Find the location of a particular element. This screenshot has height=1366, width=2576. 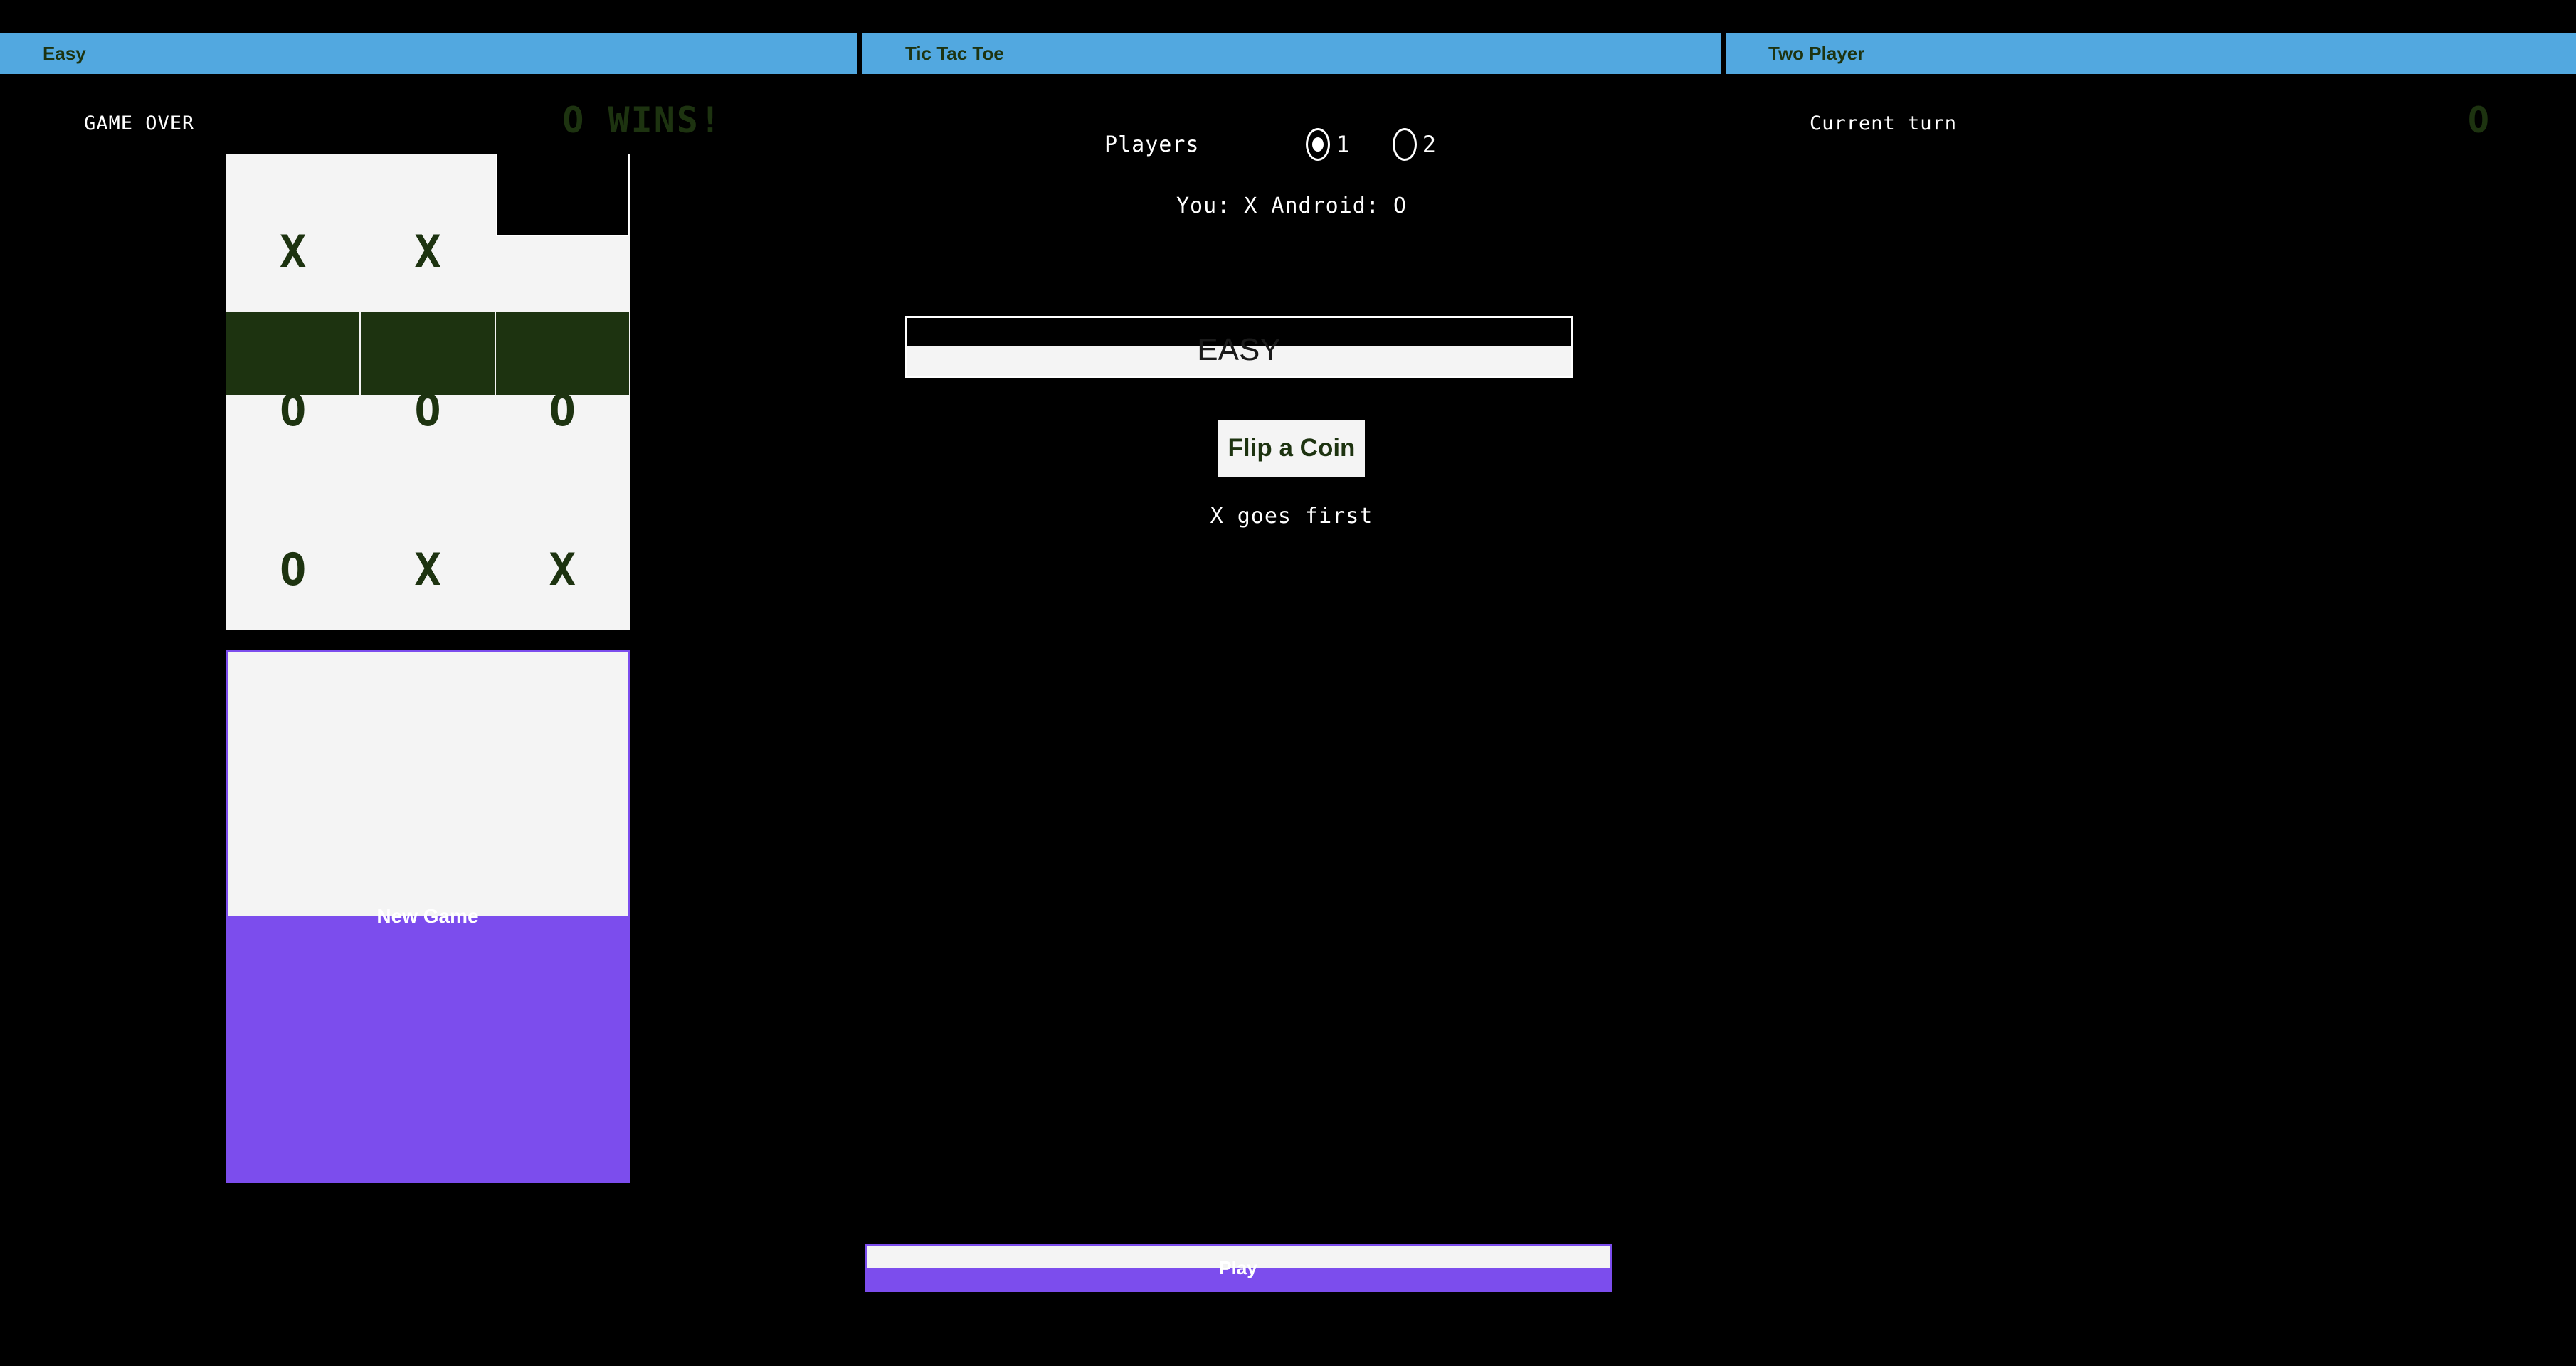

left-new-game-button: New Game is located at coordinates (428, 916).